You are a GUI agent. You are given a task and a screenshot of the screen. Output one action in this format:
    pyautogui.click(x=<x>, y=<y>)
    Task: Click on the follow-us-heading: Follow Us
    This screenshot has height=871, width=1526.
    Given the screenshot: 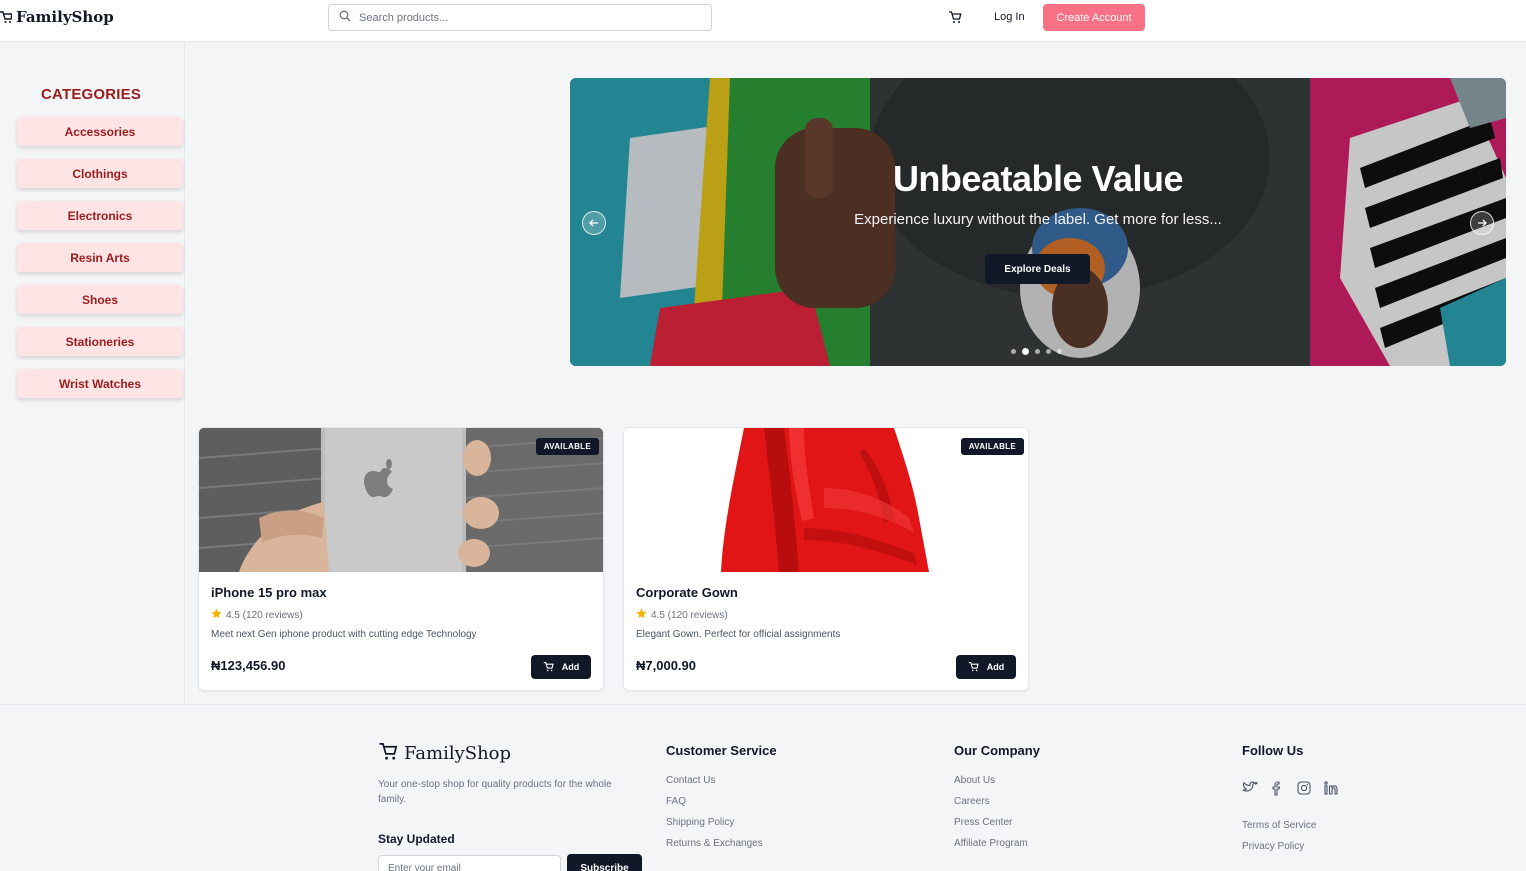 What is the action you would take?
    pyautogui.click(x=1273, y=750)
    